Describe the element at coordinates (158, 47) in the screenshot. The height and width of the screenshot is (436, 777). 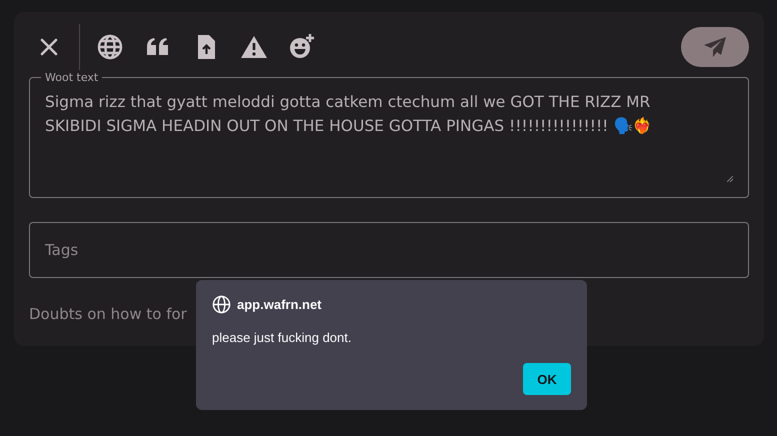
I see `quote-icon` at that location.